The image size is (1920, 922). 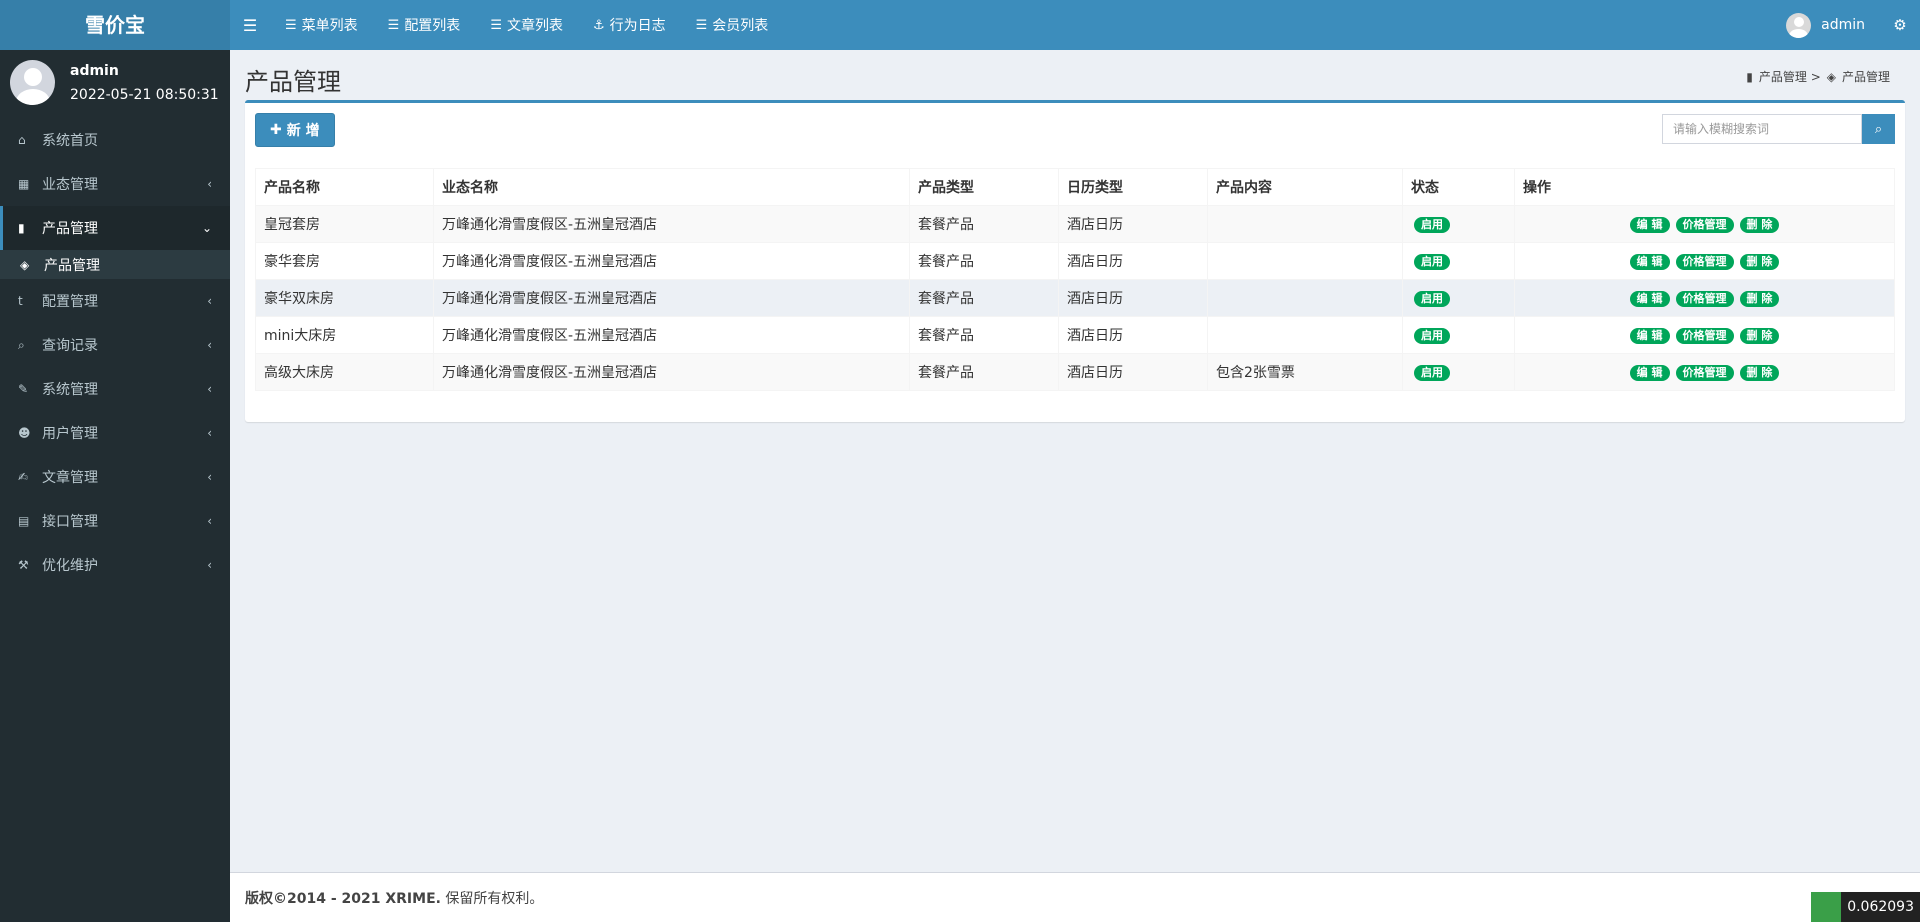 I want to click on sidebar-item-system: ✎ 系统管理 ‹, so click(x=115, y=389).